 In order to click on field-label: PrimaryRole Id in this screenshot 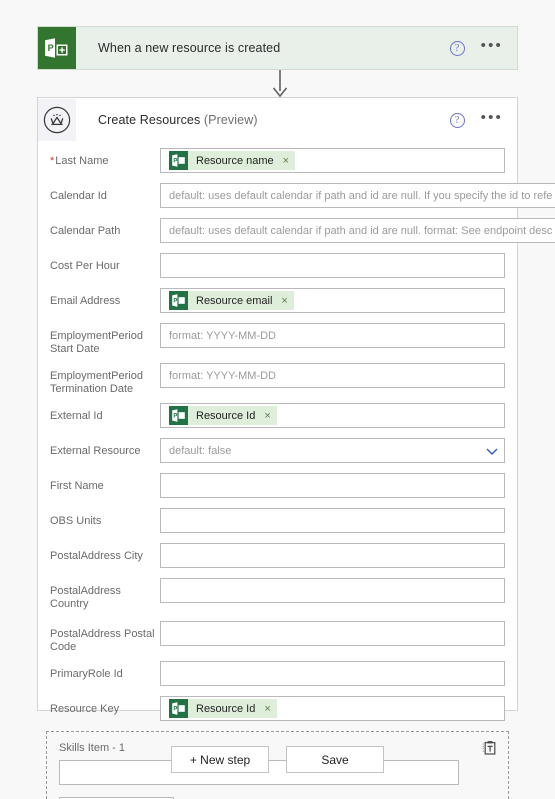, I will do `click(105, 671)`.